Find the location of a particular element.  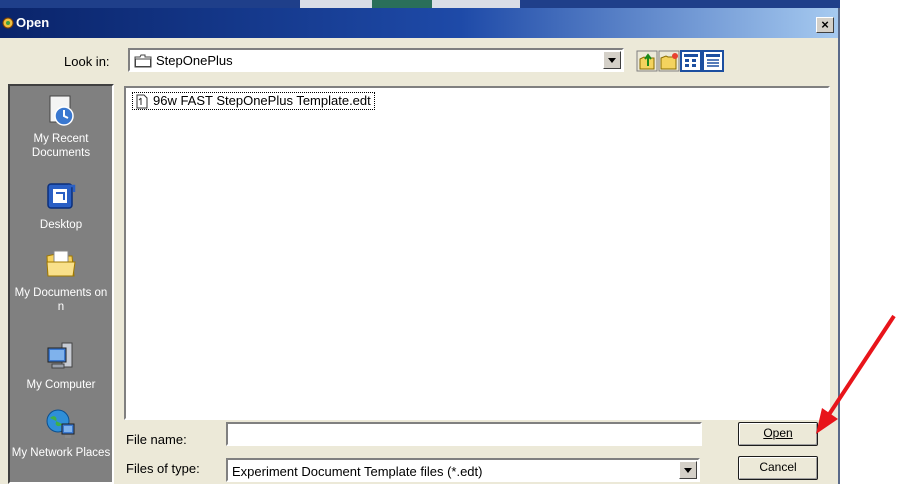

details-view-icon is located at coordinates (713, 61).